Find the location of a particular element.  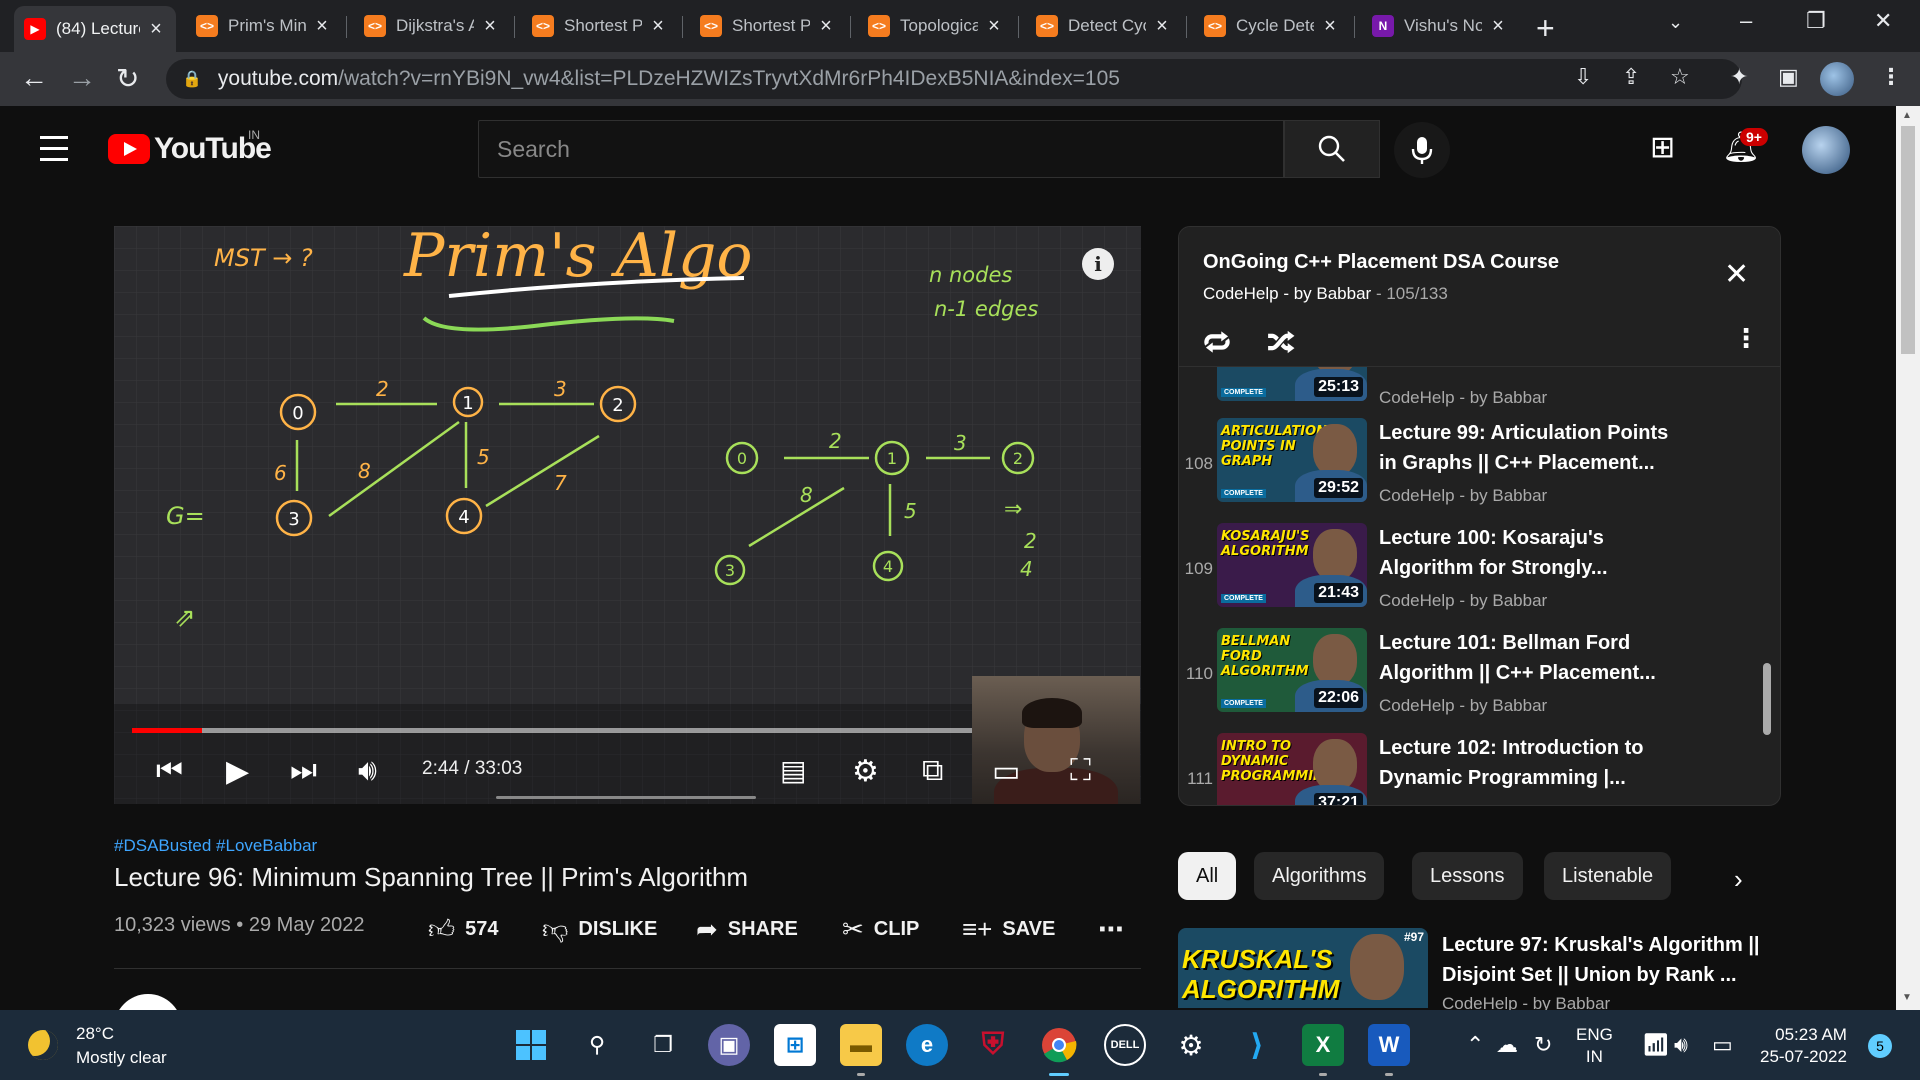

dell-icon: DELL is located at coordinates (1125, 1045).